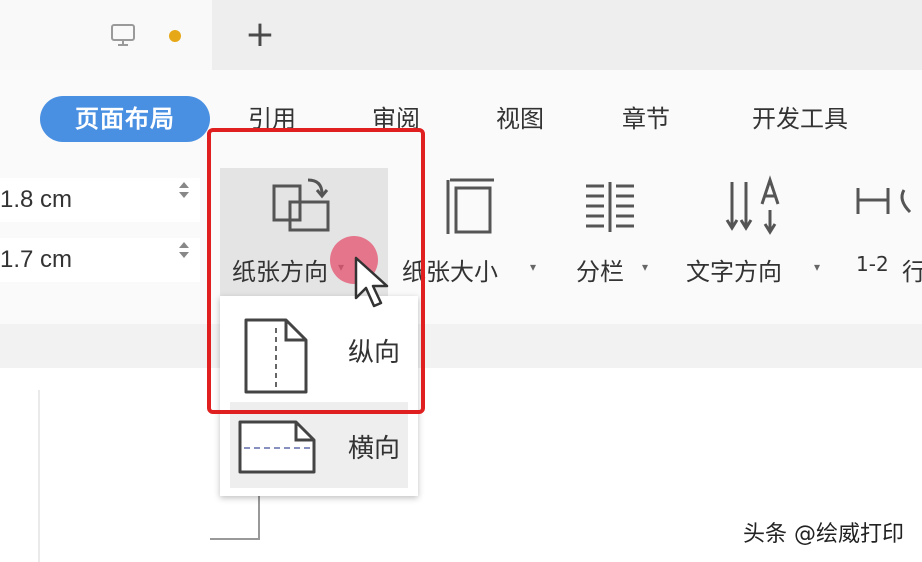 This screenshot has height=562, width=922. What do you see at coordinates (125, 119) in the screenshot?
I see `tab-page-layout: 页面布局` at bounding box center [125, 119].